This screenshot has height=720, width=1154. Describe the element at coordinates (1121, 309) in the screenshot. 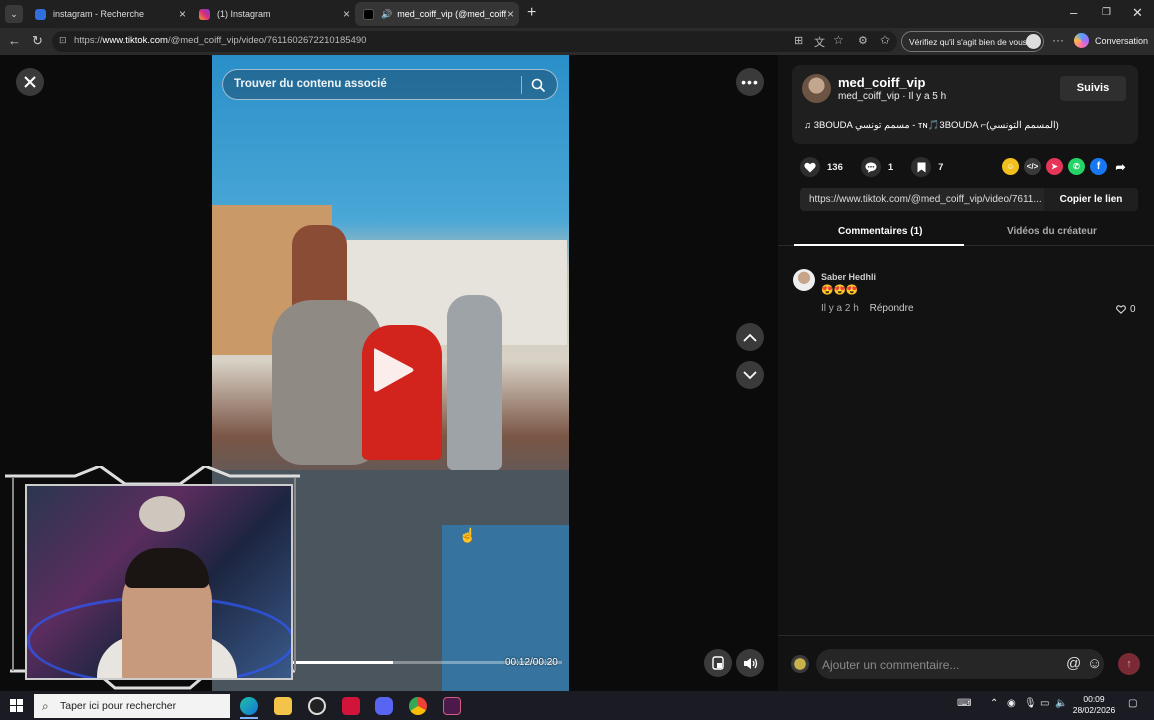

I see `heart-outline-icon` at that location.